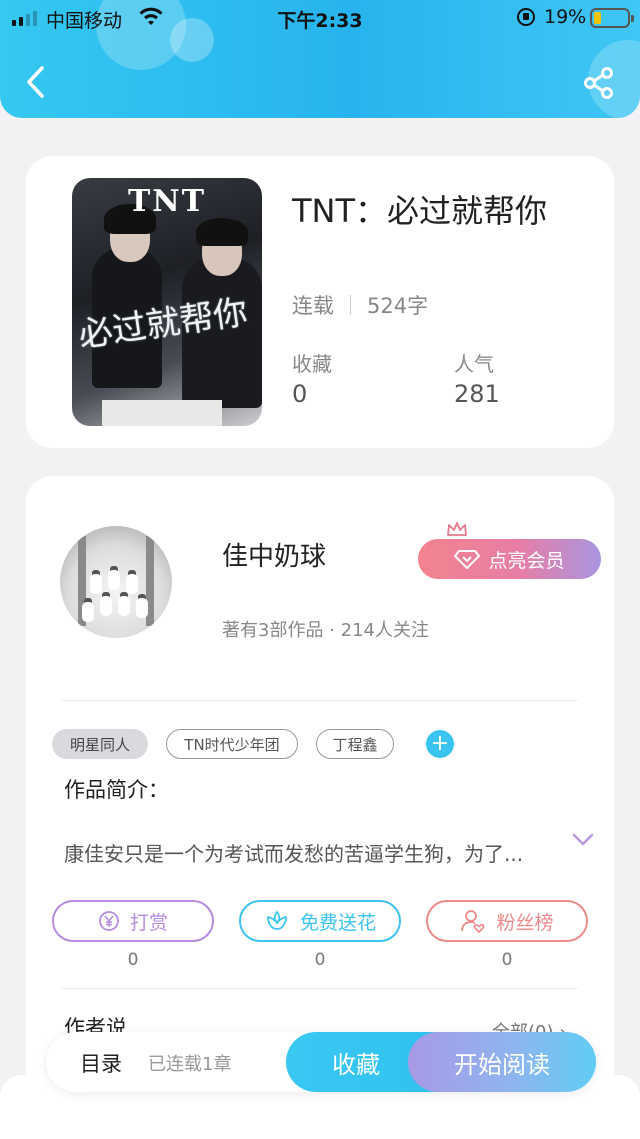  I want to click on flower-icon, so click(277, 920).